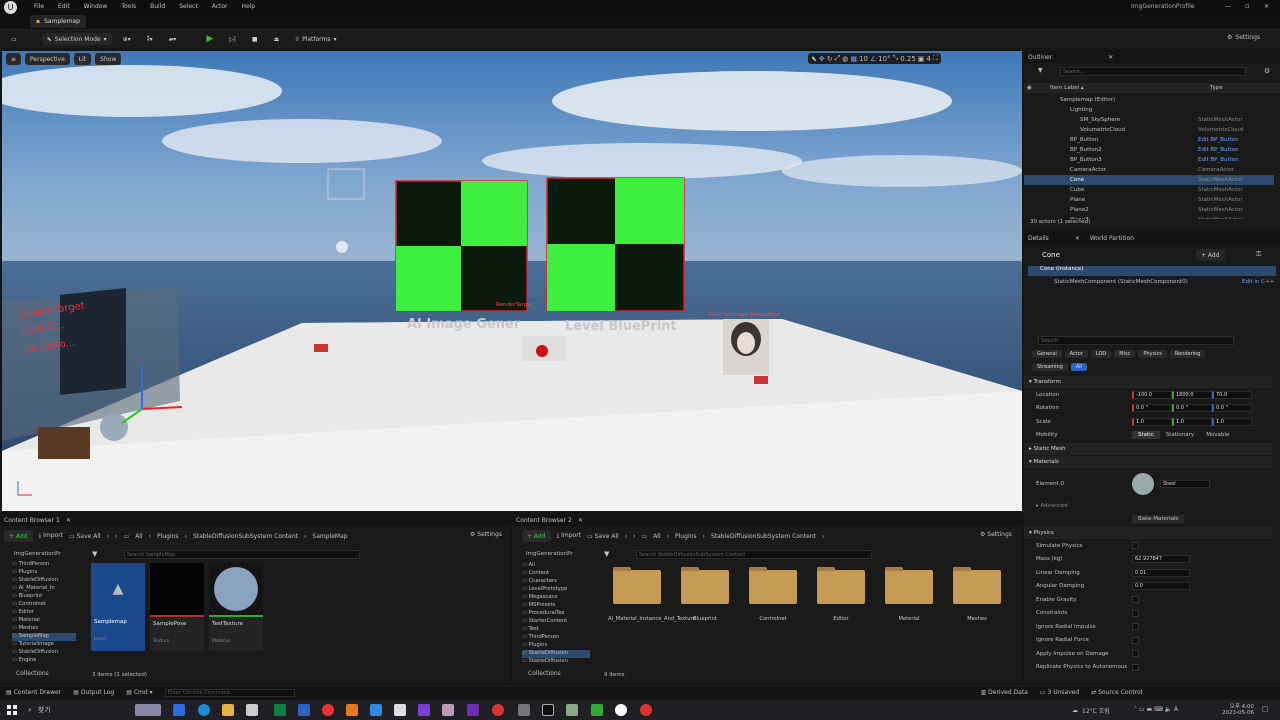 Image resolution: width=1280 pixels, height=720 pixels. I want to click on outliner-row: Cube StaticMeshActor, so click(1149, 190).